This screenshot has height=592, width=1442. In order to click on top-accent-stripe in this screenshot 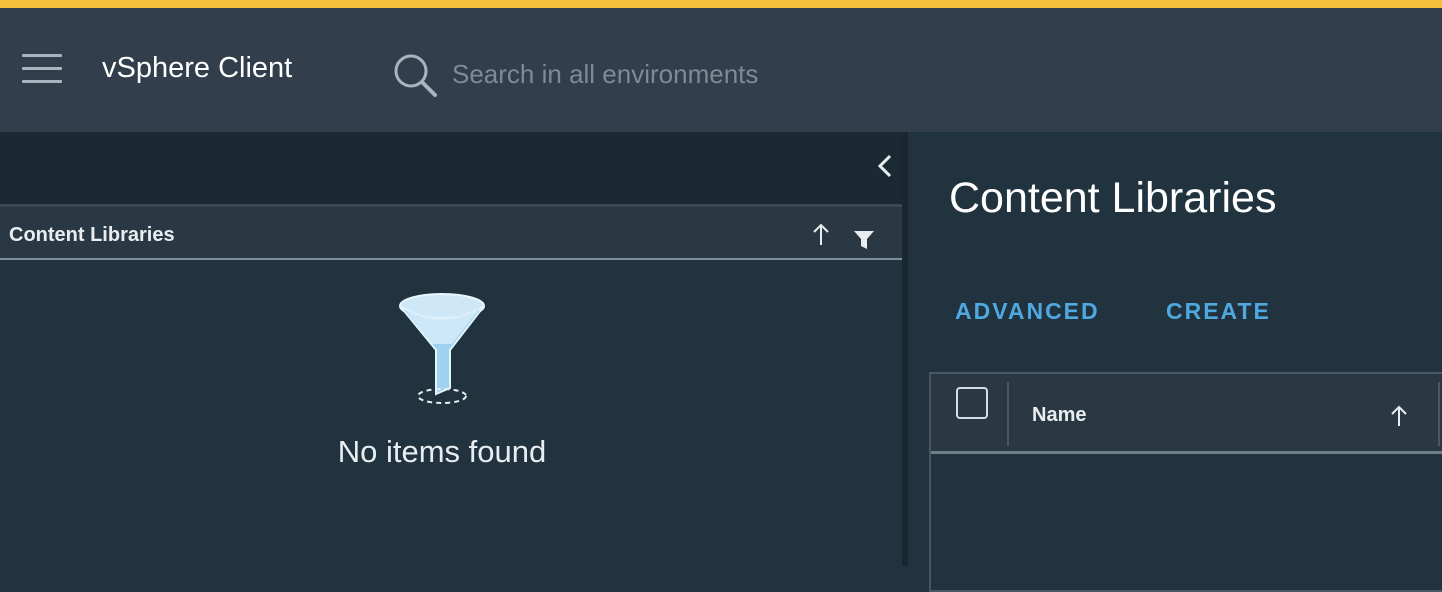, I will do `click(721, 4)`.